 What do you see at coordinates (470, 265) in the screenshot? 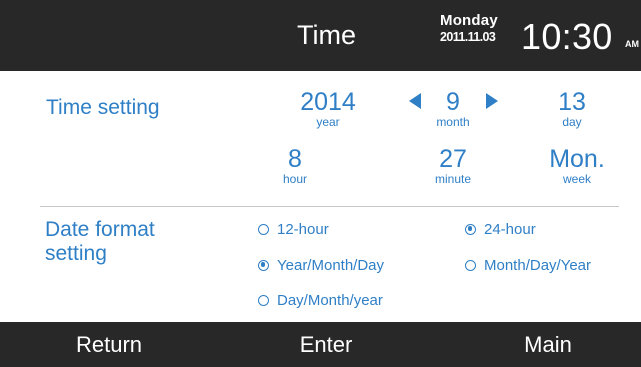
I see `radio-month-day-year-icon` at bounding box center [470, 265].